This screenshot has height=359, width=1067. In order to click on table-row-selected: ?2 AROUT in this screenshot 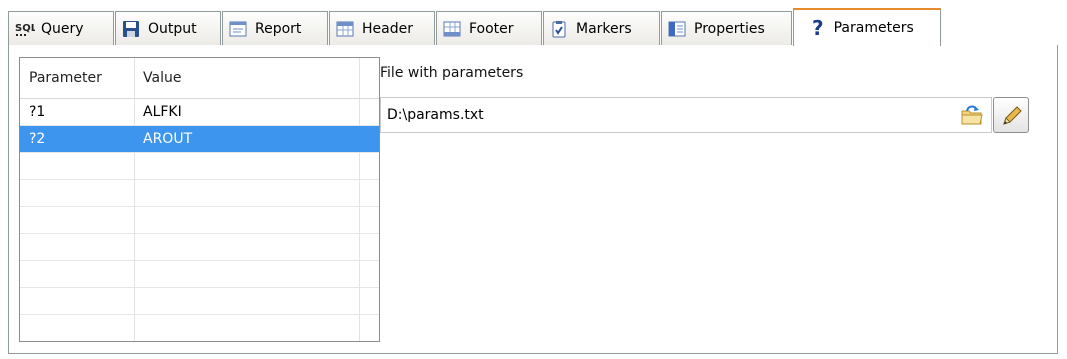, I will do `click(199, 139)`.